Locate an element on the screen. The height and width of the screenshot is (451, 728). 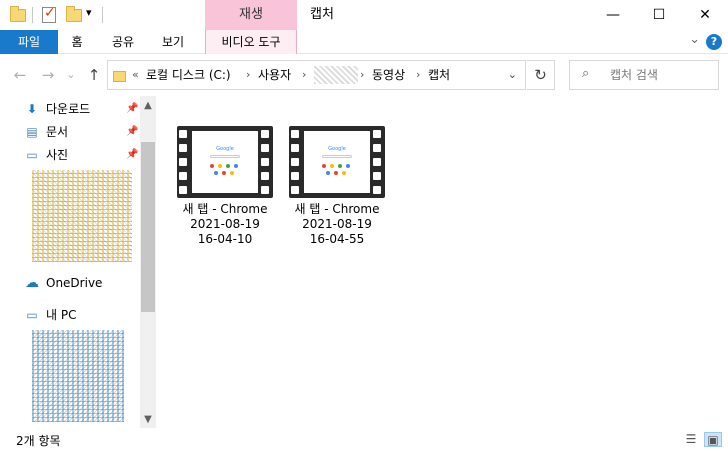
sidebar-item-onedrive: ☁ OneDrive is located at coordinates (63, 283).